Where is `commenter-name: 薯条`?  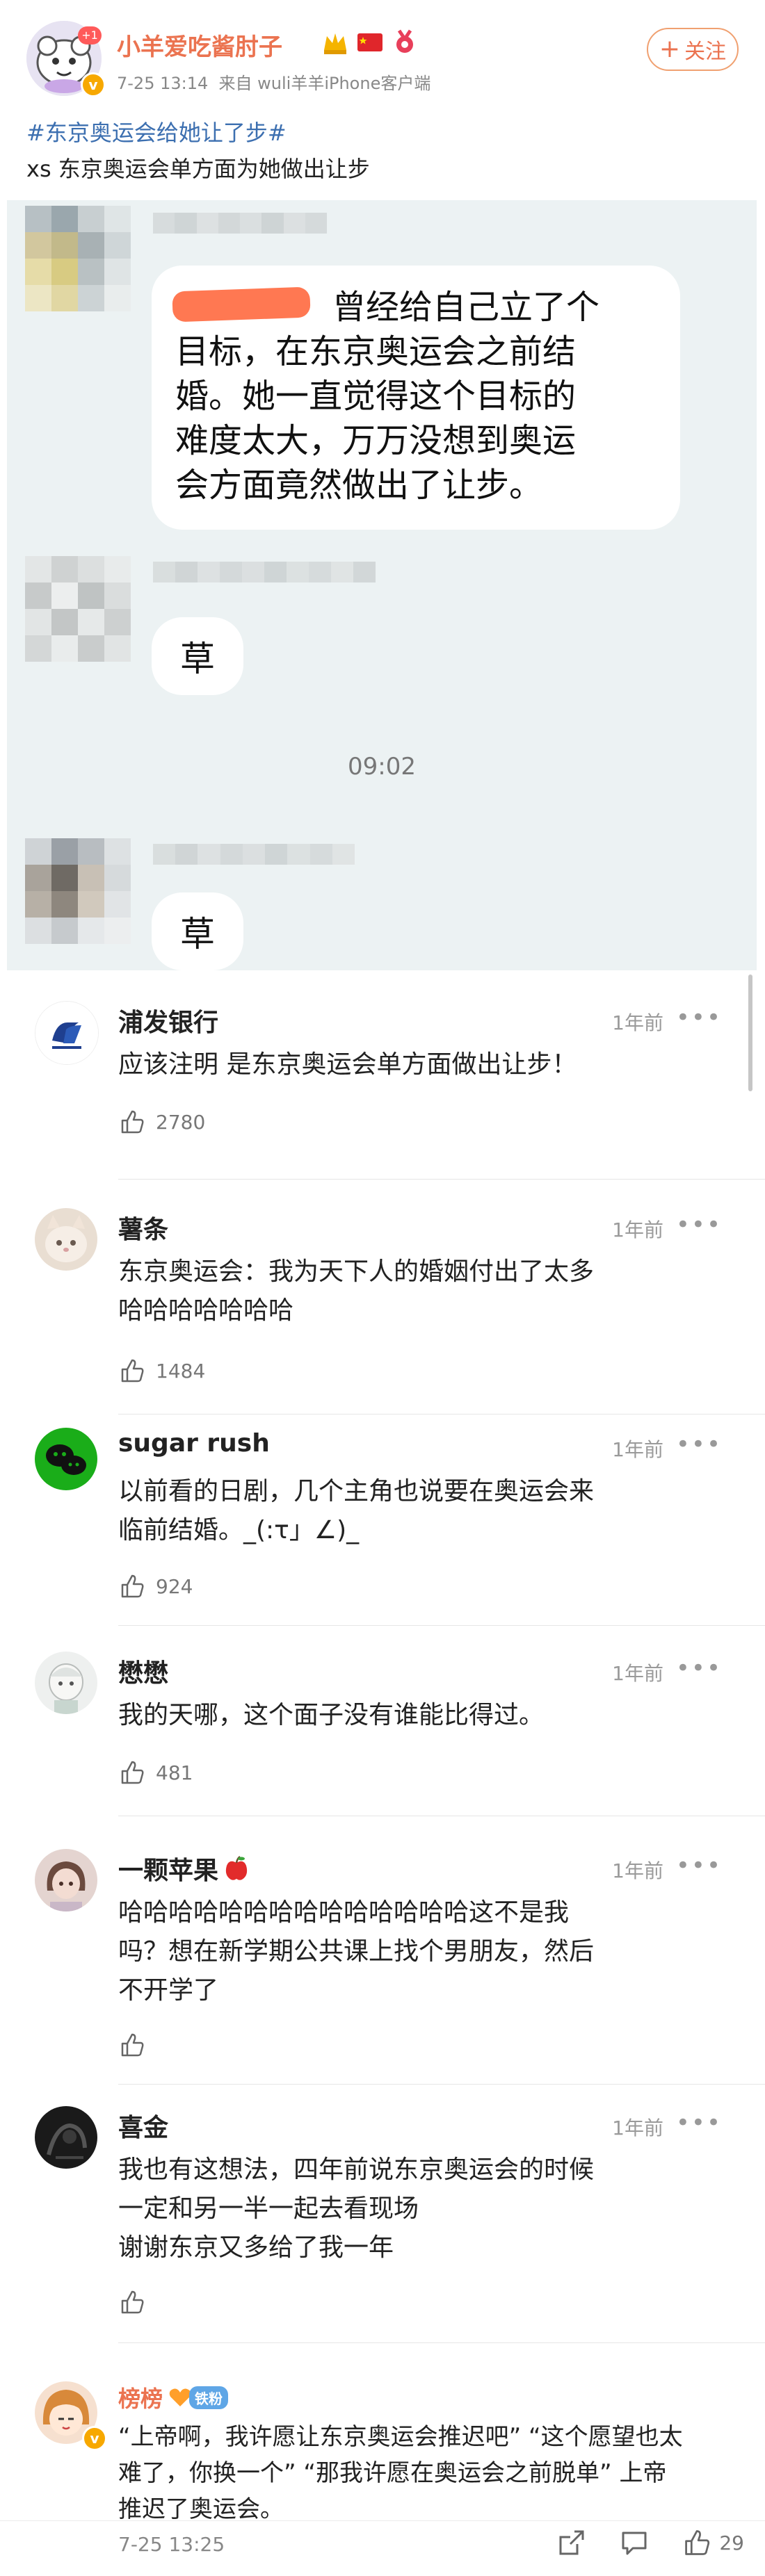 commenter-name: 薯条 is located at coordinates (143, 1227).